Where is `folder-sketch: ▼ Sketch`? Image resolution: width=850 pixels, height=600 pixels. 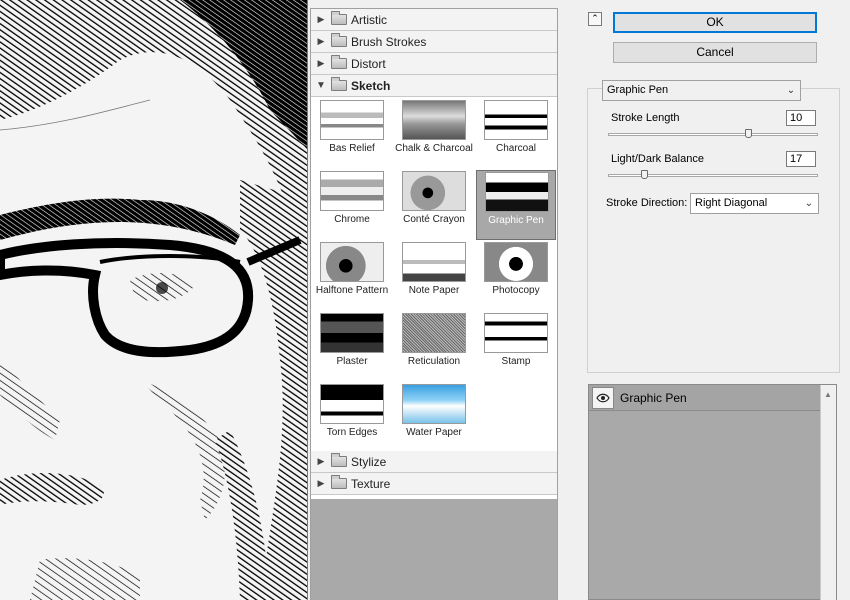
folder-sketch: ▼ Sketch is located at coordinates (434, 86).